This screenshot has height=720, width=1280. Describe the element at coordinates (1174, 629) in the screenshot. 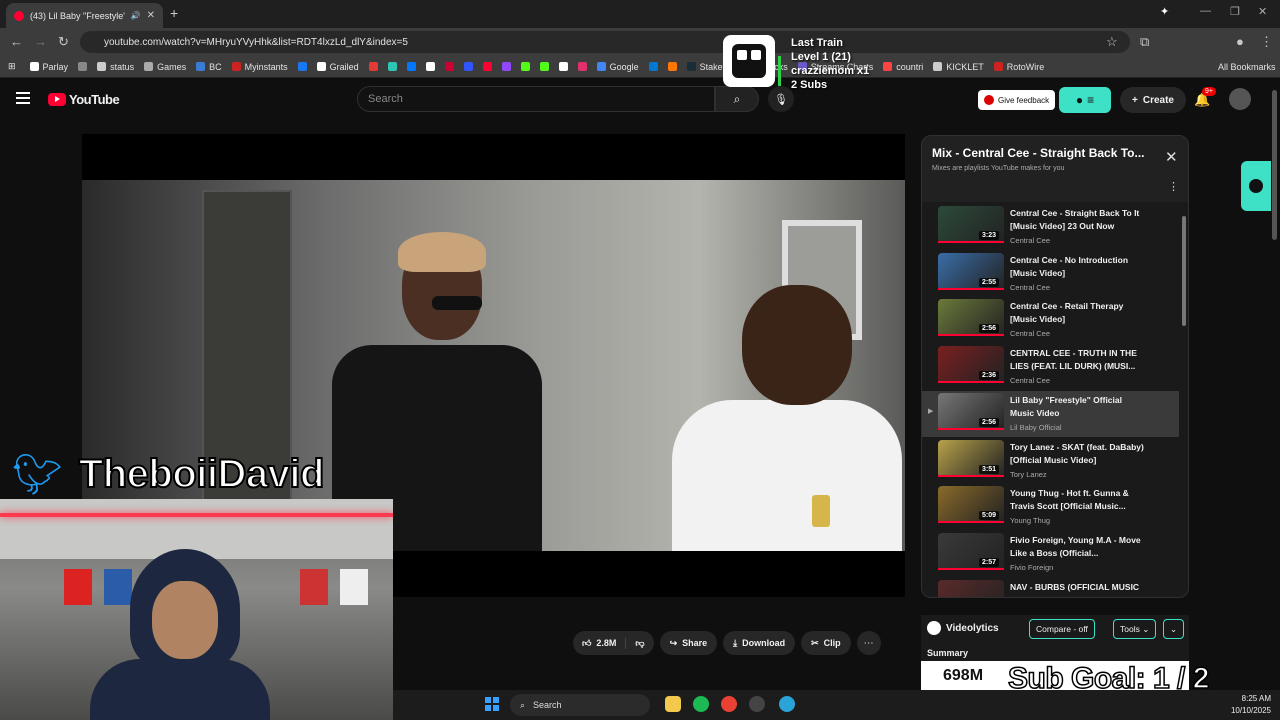

I see `collapse-button: ⌄` at that location.